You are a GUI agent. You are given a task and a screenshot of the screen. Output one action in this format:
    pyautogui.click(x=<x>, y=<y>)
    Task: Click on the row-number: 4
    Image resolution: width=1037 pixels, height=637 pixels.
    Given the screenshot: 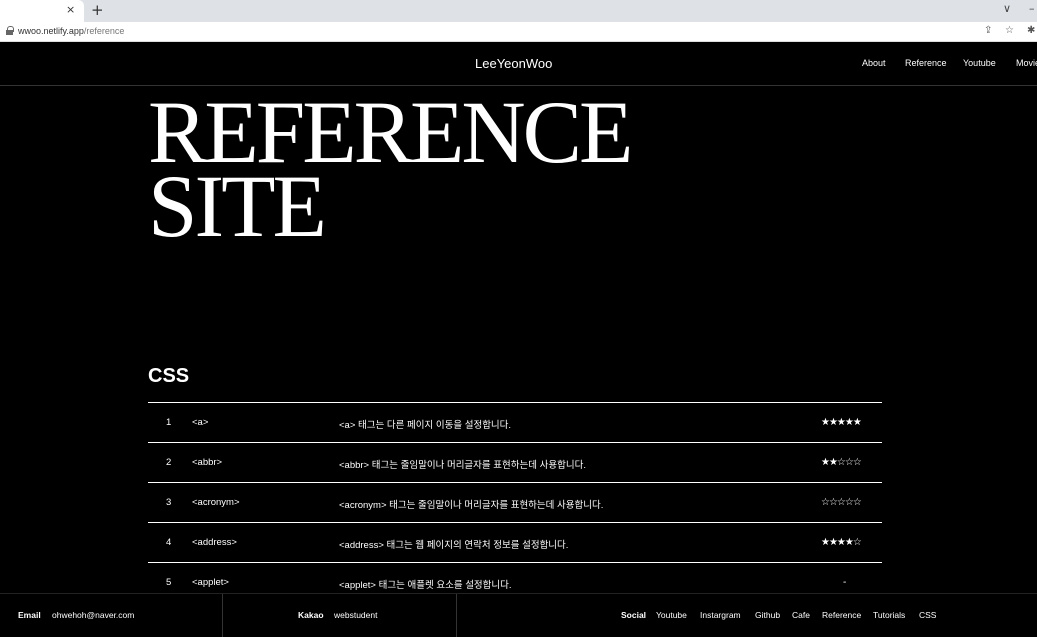 What is the action you would take?
    pyautogui.click(x=169, y=542)
    